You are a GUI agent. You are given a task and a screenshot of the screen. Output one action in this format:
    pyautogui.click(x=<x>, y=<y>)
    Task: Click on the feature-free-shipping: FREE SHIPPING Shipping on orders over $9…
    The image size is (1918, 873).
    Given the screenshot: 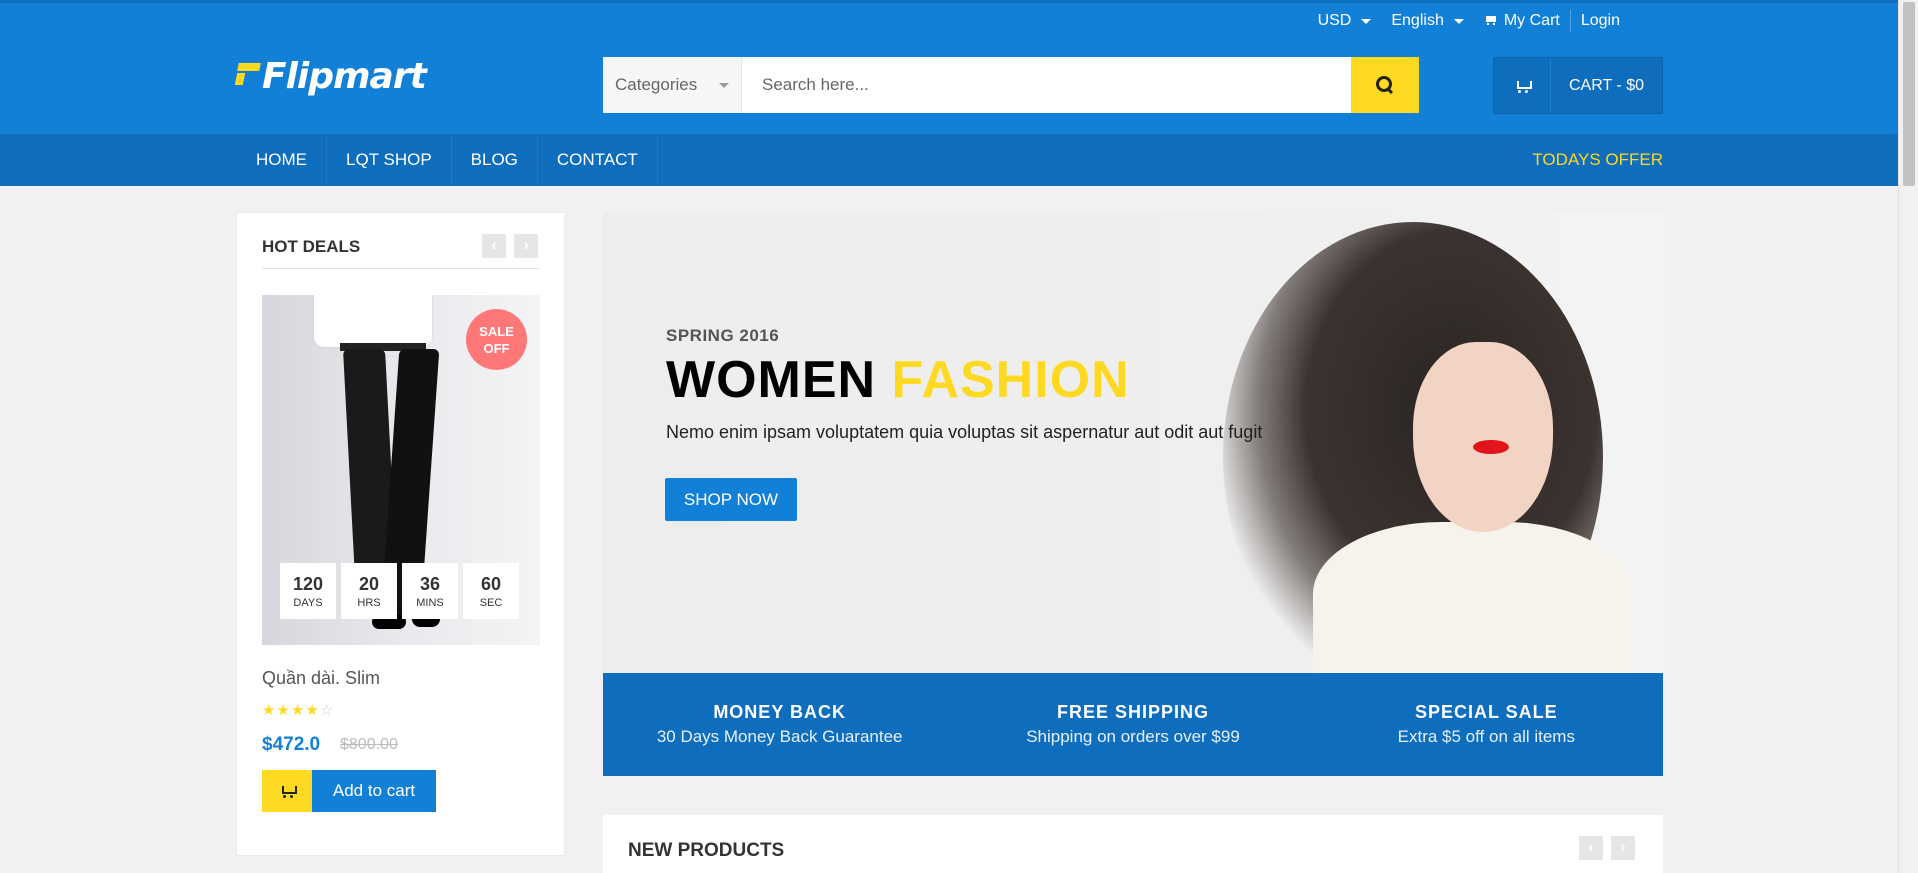 What is the action you would take?
    pyautogui.click(x=1132, y=724)
    